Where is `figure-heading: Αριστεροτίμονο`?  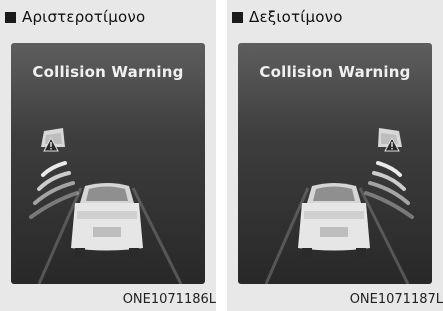
figure-heading: Αριστεροτίμονο is located at coordinates (75, 17).